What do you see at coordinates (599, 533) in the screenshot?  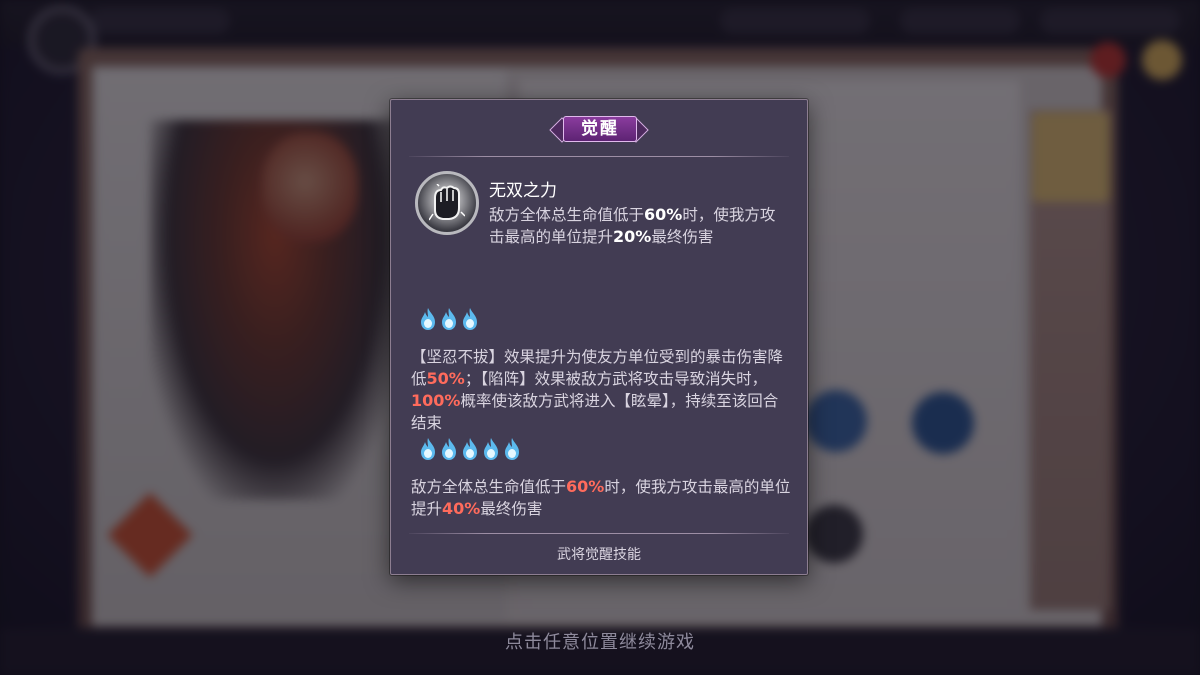 I see `footer-divider` at bounding box center [599, 533].